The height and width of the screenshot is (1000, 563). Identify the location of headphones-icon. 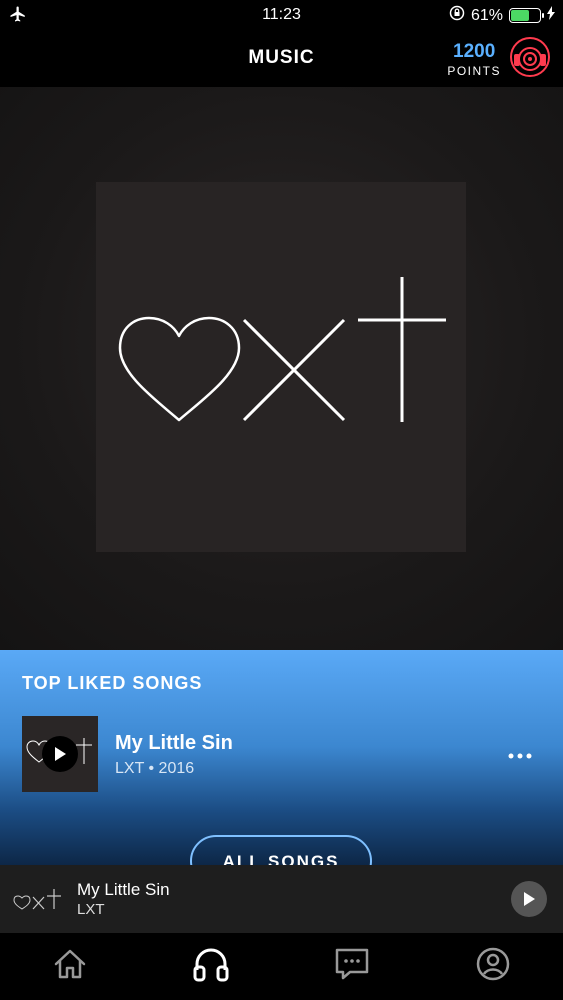
(211, 966).